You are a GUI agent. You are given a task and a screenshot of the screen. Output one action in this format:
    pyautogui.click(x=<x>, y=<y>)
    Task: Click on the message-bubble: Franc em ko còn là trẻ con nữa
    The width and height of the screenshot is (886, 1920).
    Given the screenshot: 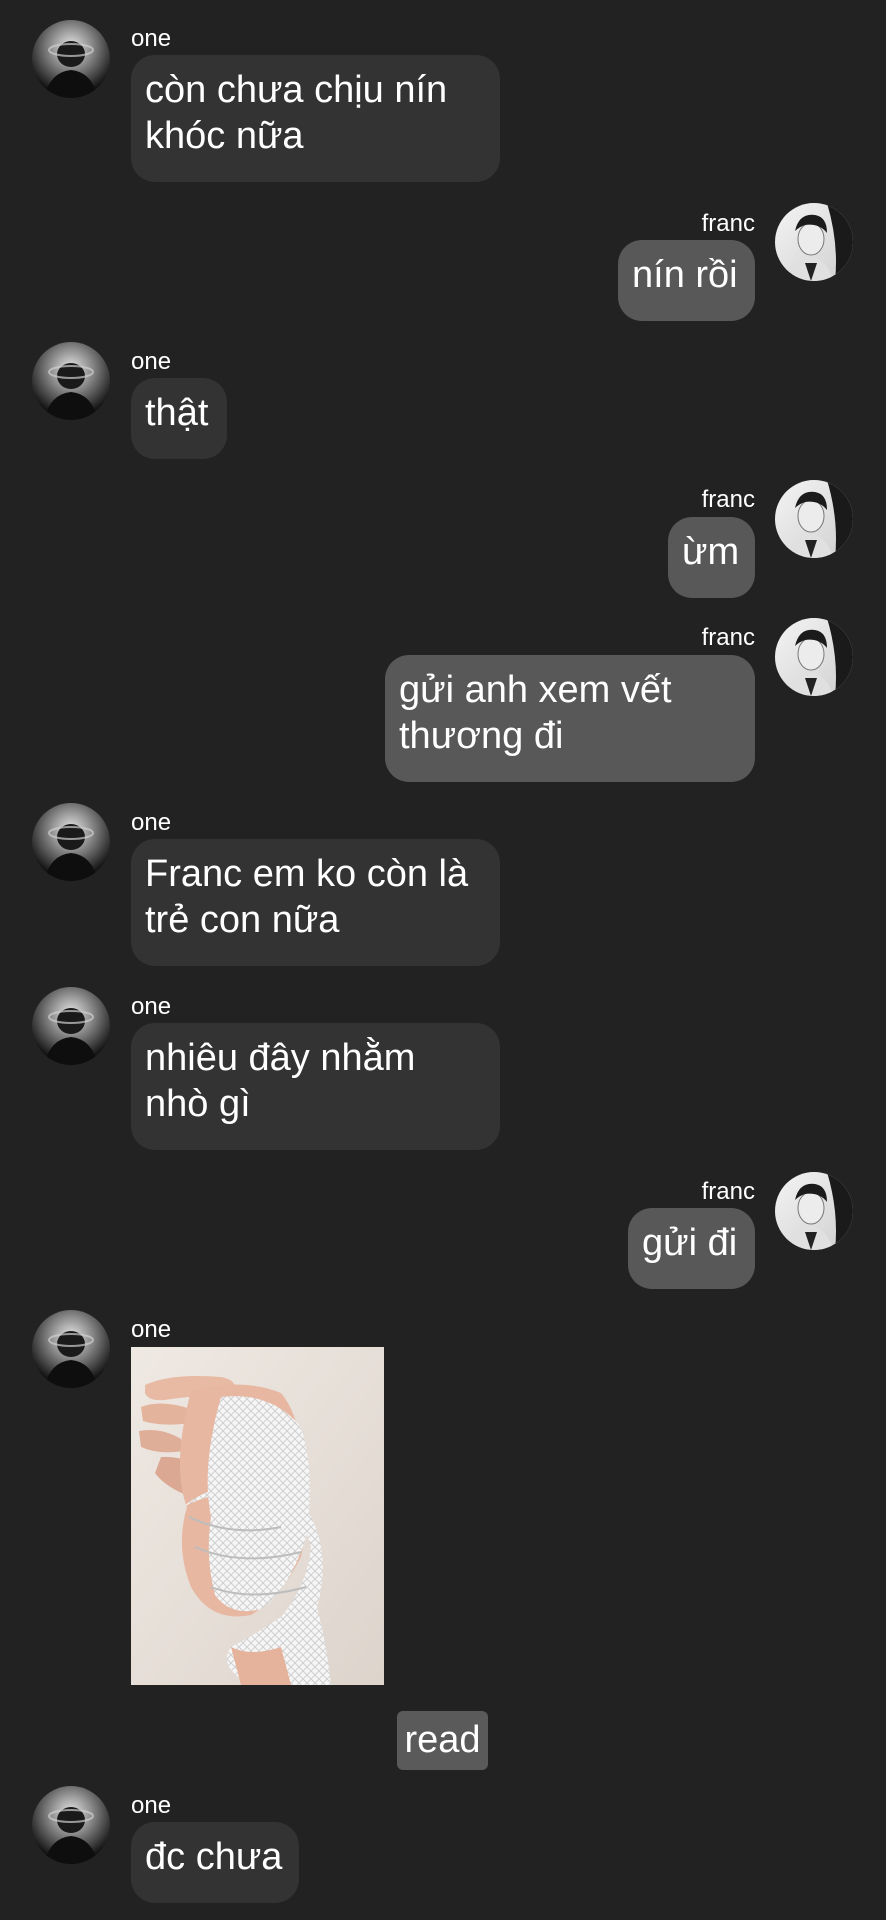 What is the action you would take?
    pyautogui.click(x=315, y=902)
    